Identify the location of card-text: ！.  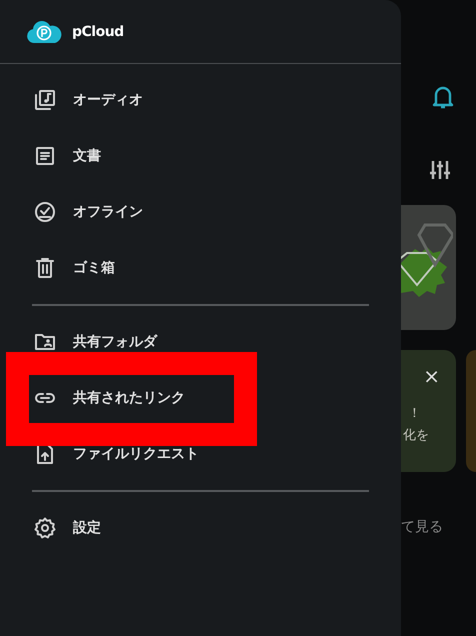
(414, 413).